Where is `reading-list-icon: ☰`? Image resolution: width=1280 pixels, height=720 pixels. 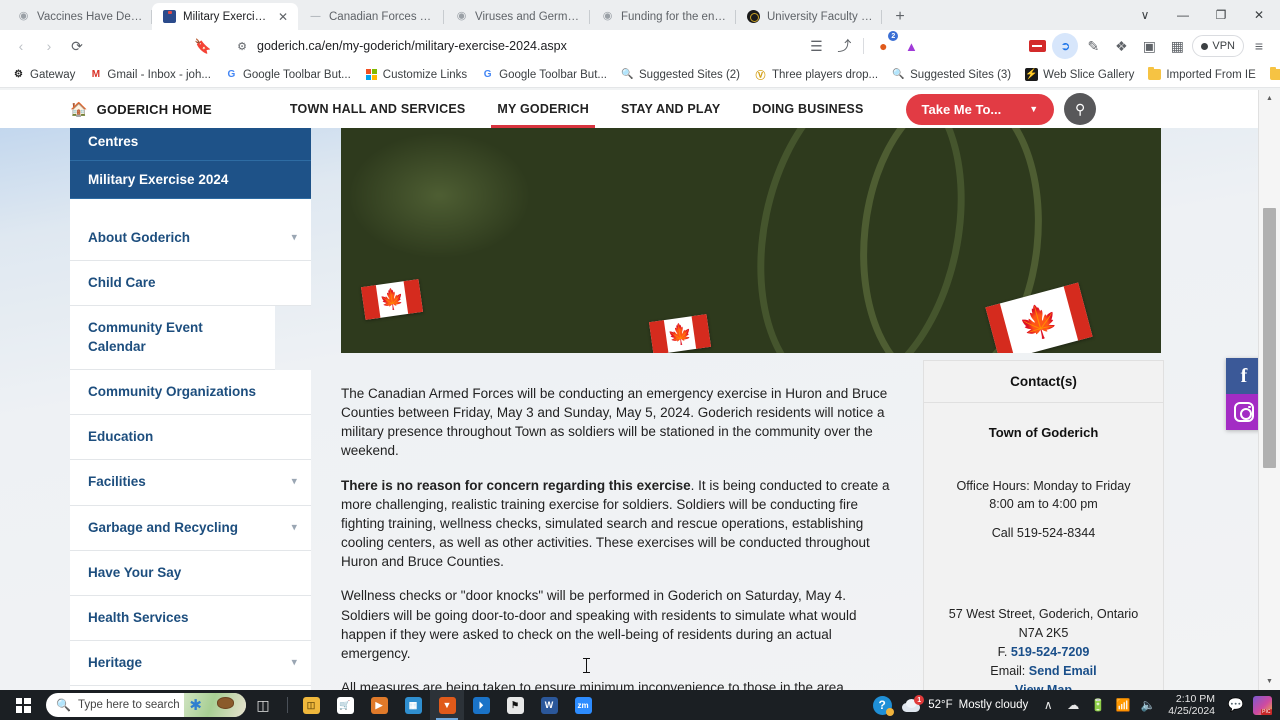 reading-list-icon: ☰ is located at coordinates (816, 46).